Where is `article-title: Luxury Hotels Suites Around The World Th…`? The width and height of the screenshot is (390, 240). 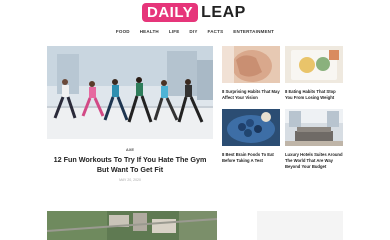
article-title: Luxury Hotels Suites Around The World Th… is located at coordinates (314, 161).